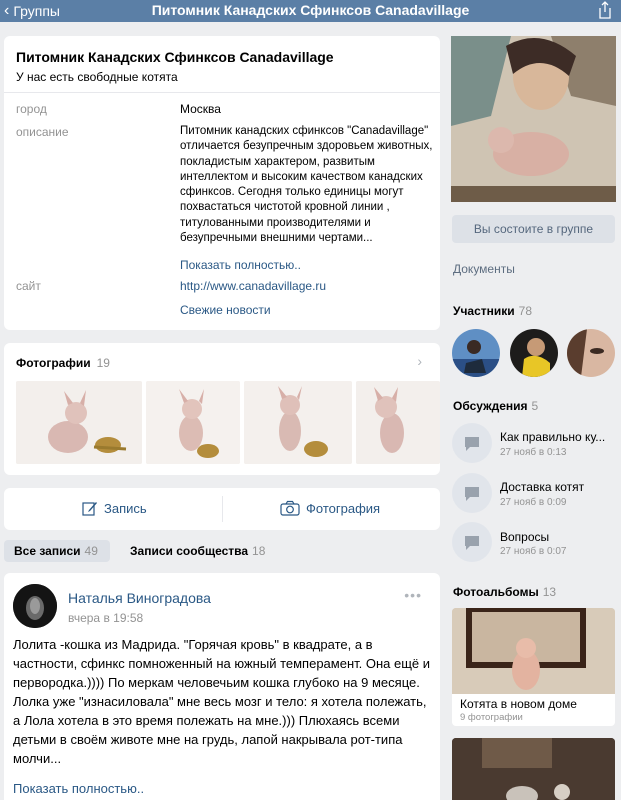 The height and width of the screenshot is (800, 621). Describe the element at coordinates (225, 310) in the screenshot. I see `news-link: Свежие новости` at that location.